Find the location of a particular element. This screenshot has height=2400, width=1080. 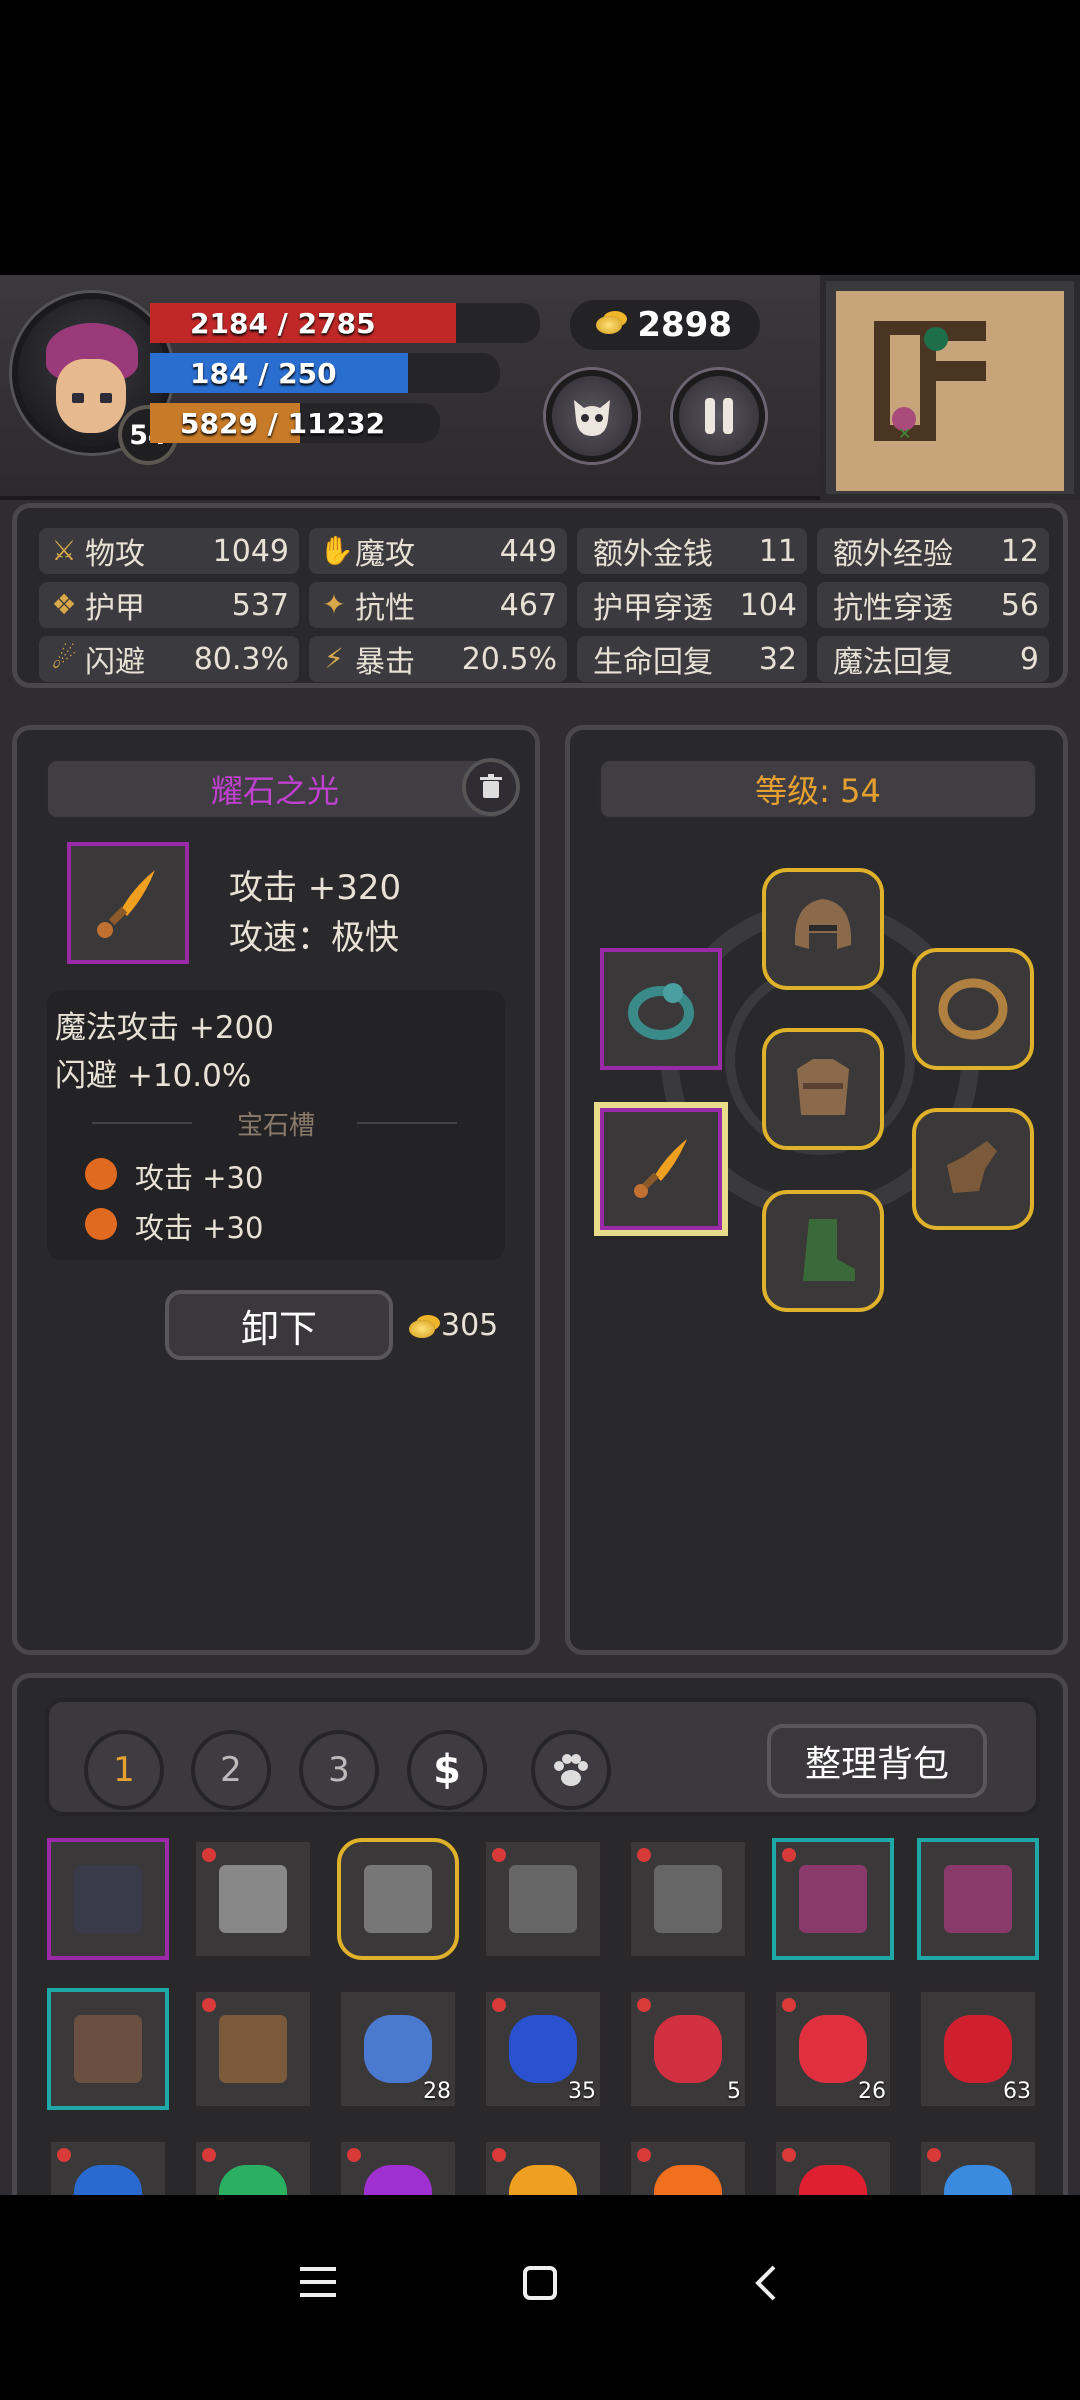

sword-icon: ⚔ is located at coordinates (64, 550).